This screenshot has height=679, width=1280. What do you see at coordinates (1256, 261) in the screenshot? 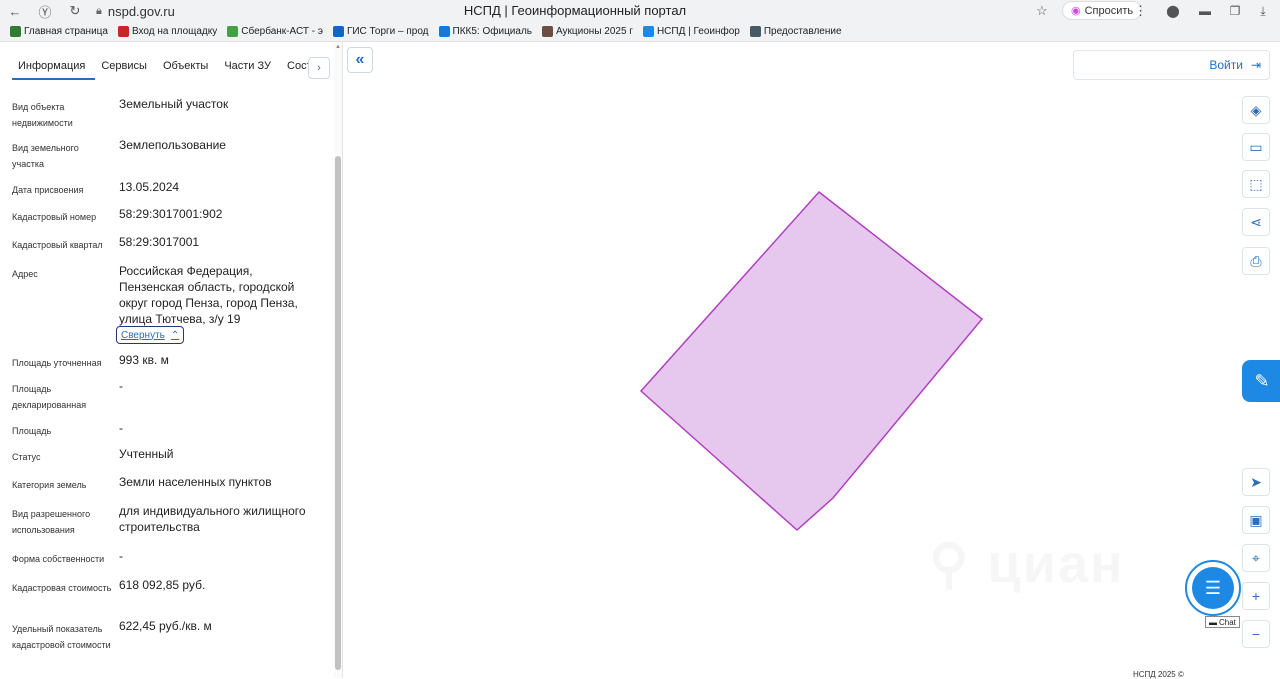
I see `print-button: ⎙` at bounding box center [1256, 261].